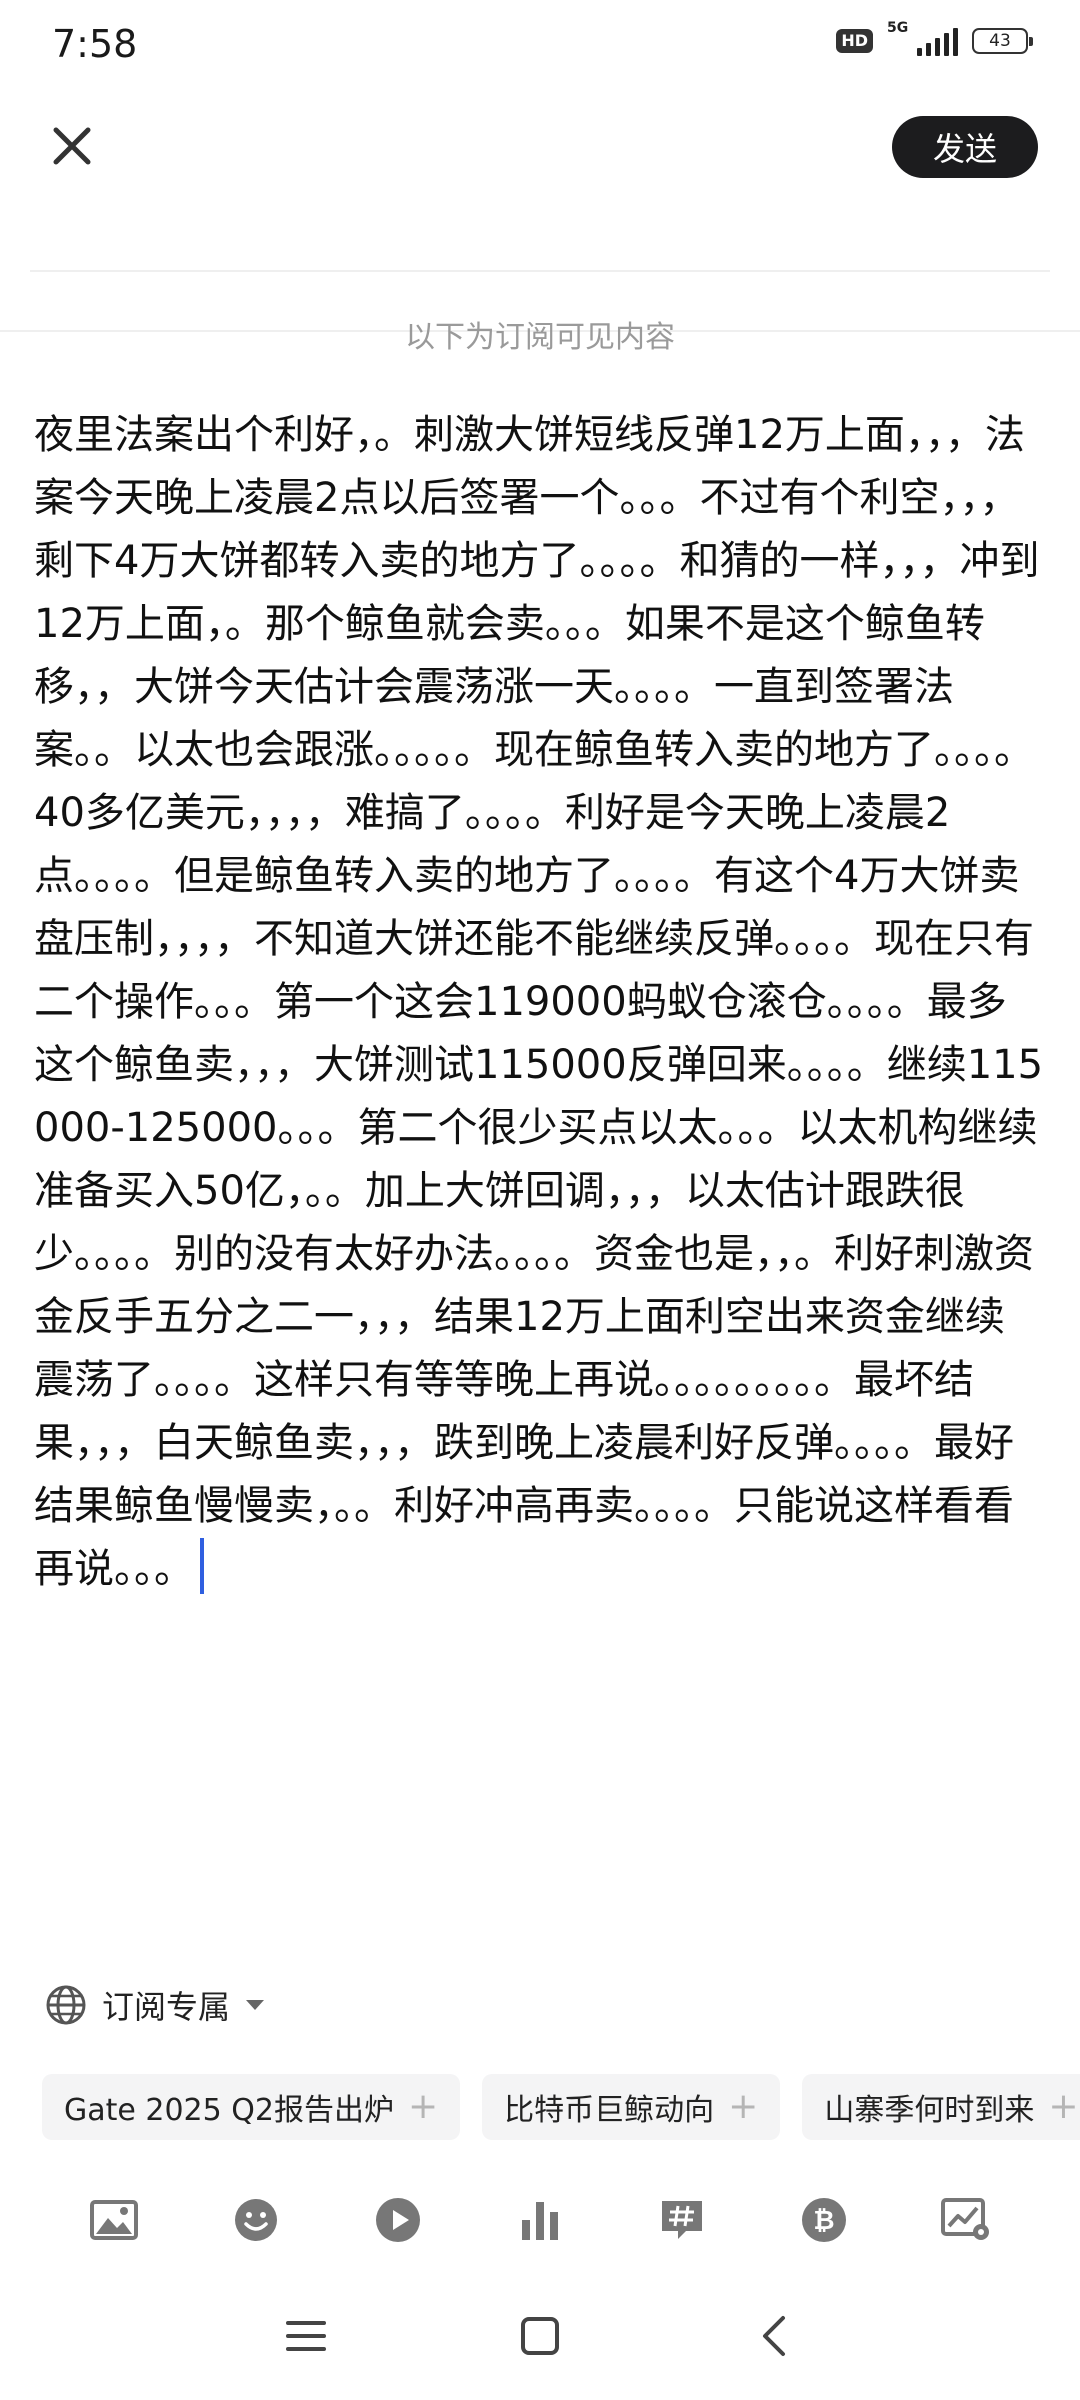 The width and height of the screenshot is (1080, 2400). I want to click on trend-chart-icon, so click(965, 2219).